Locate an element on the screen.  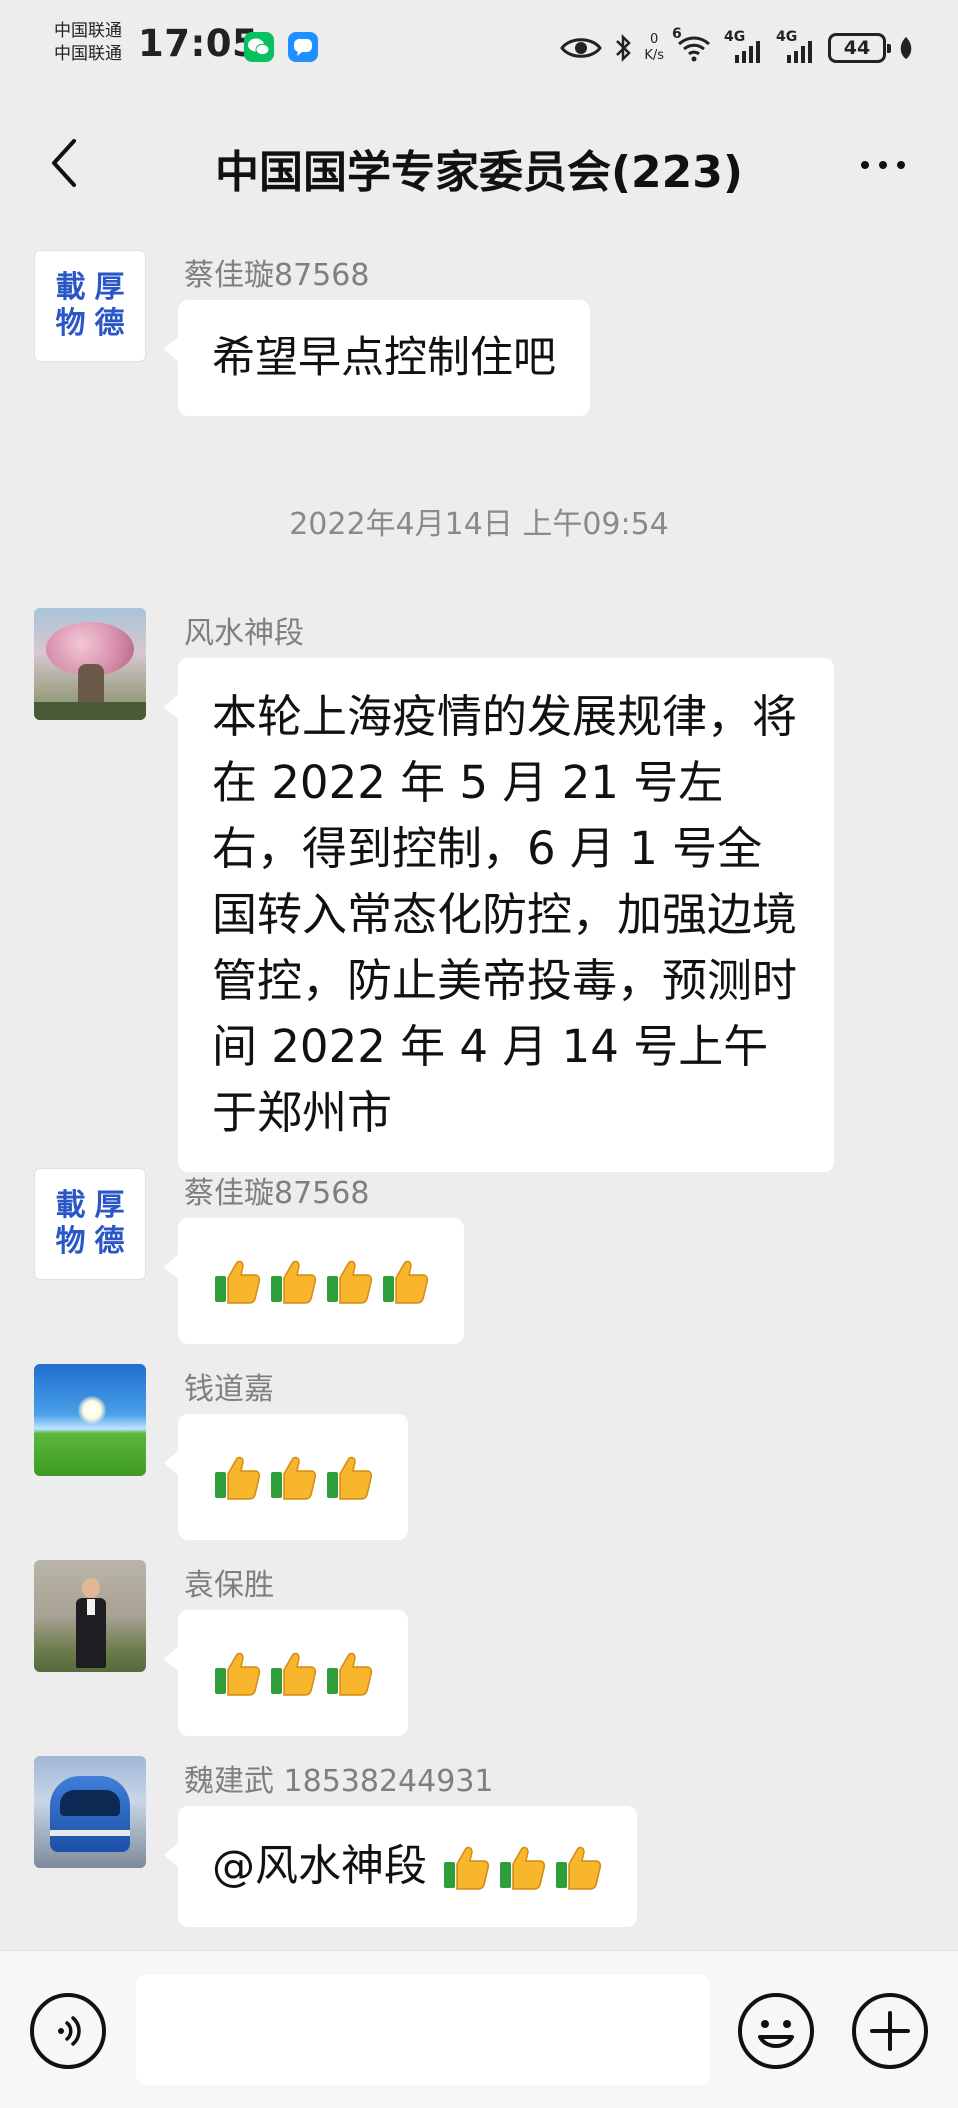
chat-header: 中国国学专家委员会(223) is located at coordinates (479, 162).